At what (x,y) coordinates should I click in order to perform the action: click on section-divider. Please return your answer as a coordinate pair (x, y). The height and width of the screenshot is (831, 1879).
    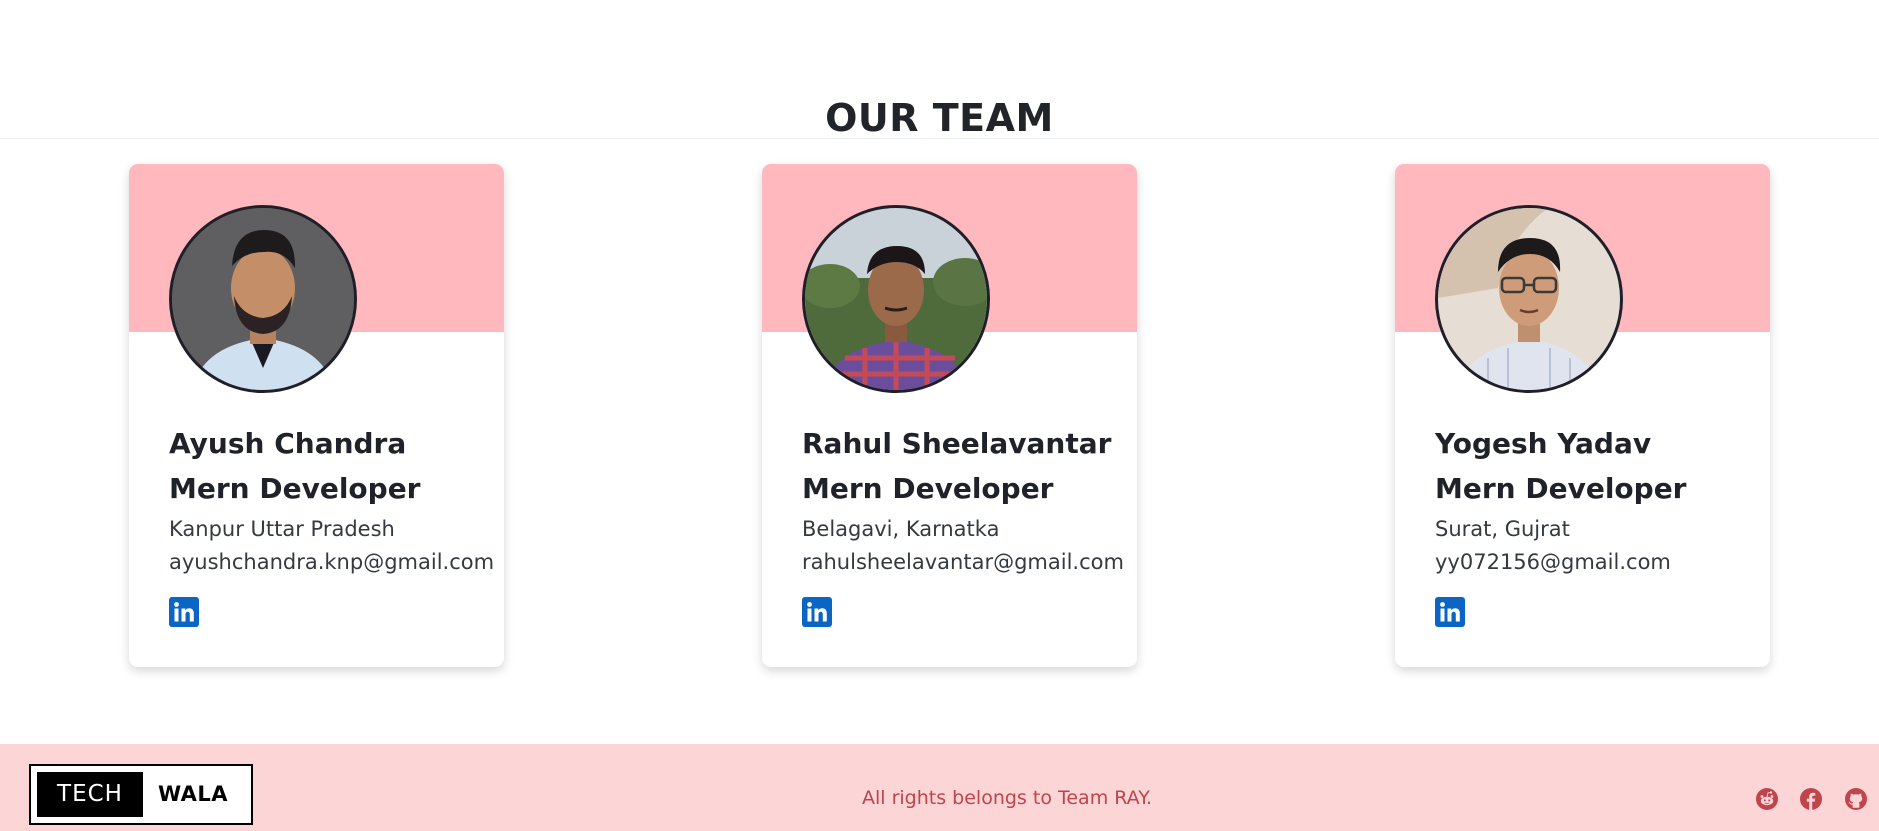
    Looking at the image, I should click on (939, 138).